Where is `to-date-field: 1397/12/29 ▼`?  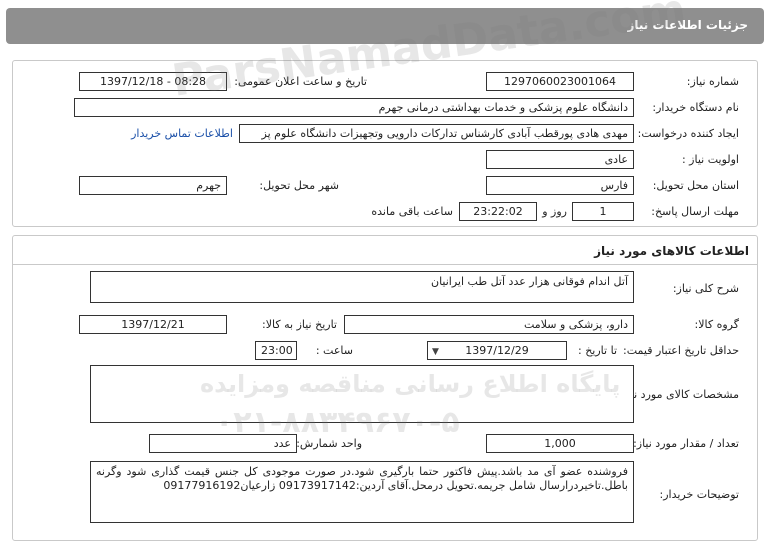 to-date-field: 1397/12/29 ▼ is located at coordinates (497, 350).